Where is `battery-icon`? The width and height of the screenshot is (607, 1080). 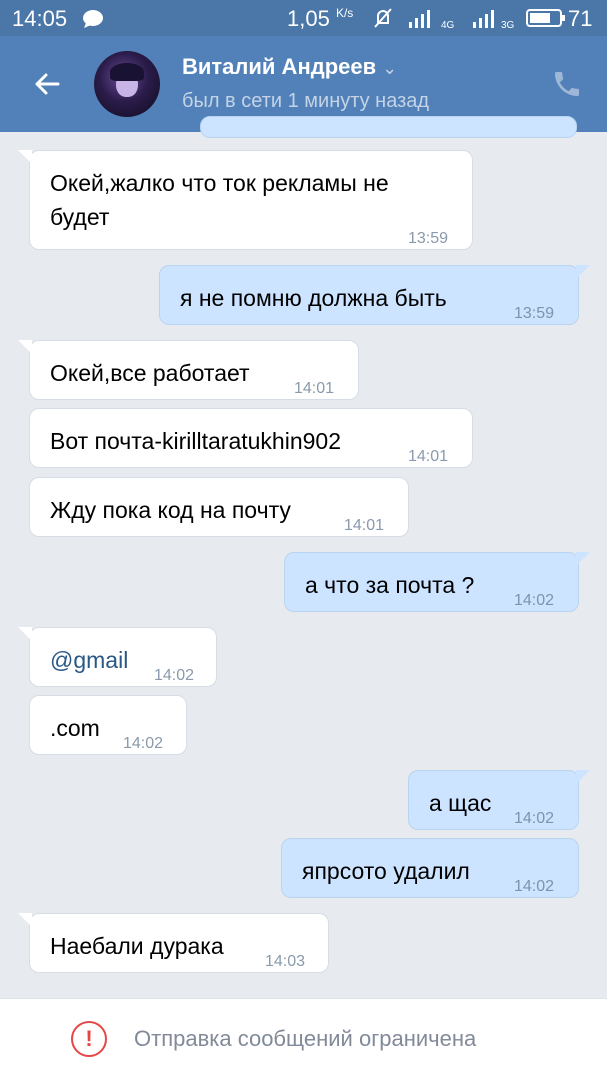
battery-icon is located at coordinates (545, 18).